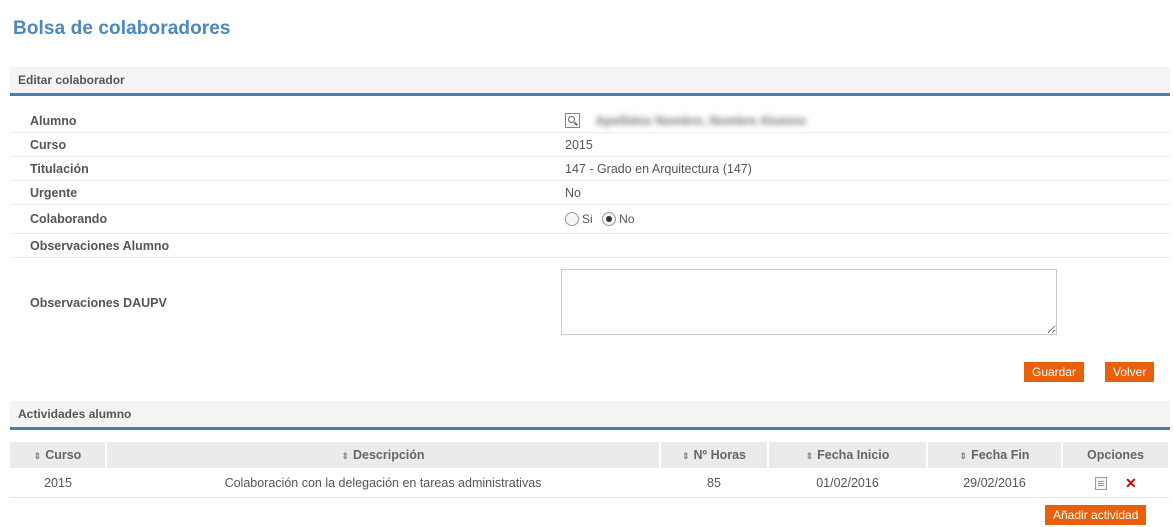  Describe the element at coordinates (122, 28) in the screenshot. I see `page-title: Bolsa de colaboradores` at that location.